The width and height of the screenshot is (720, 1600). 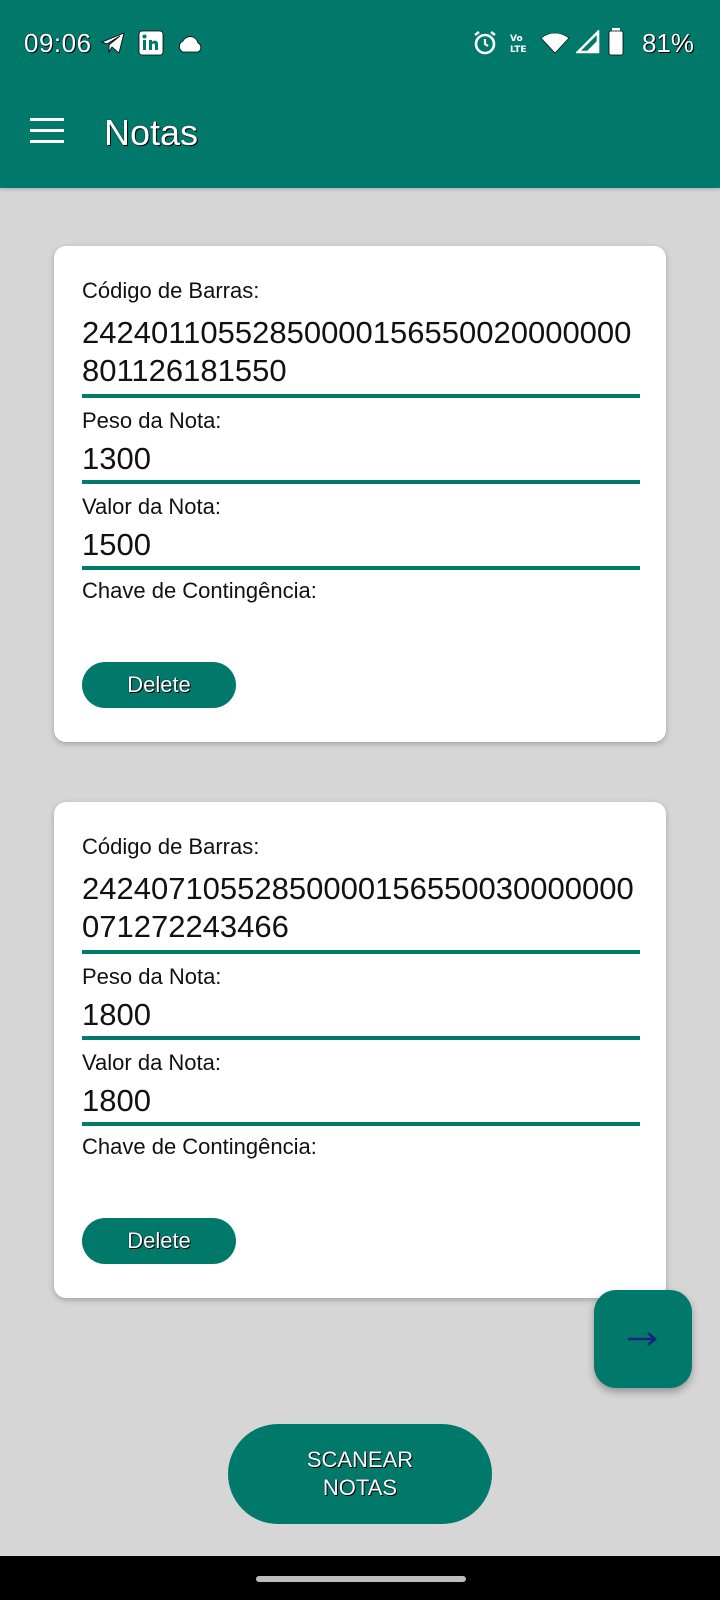 I want to click on app-bar: Notas, so click(x=360, y=138).